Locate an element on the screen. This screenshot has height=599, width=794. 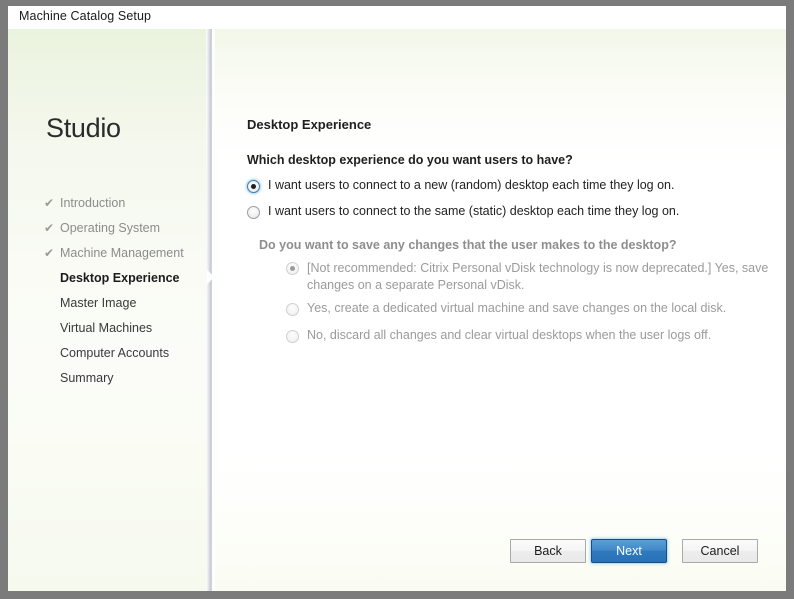
panel-divider is located at coordinates (210, 310).